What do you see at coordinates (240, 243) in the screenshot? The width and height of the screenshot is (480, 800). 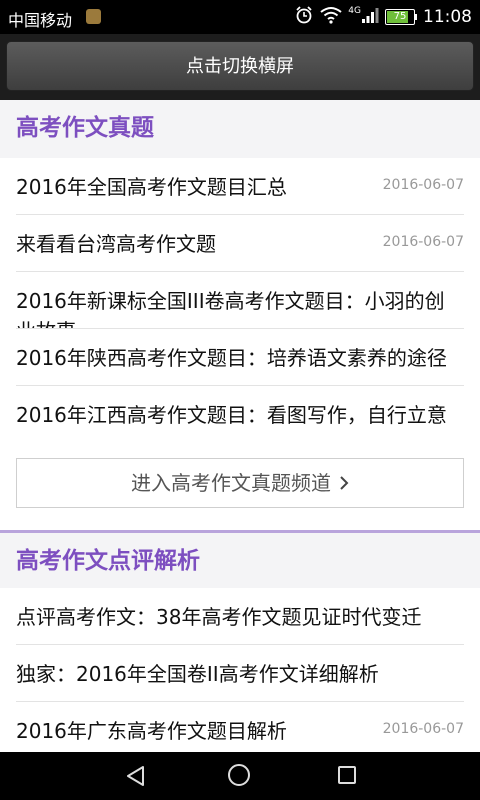 I see `list-item: 来看看台湾高考作文题 2016-06-07` at bounding box center [240, 243].